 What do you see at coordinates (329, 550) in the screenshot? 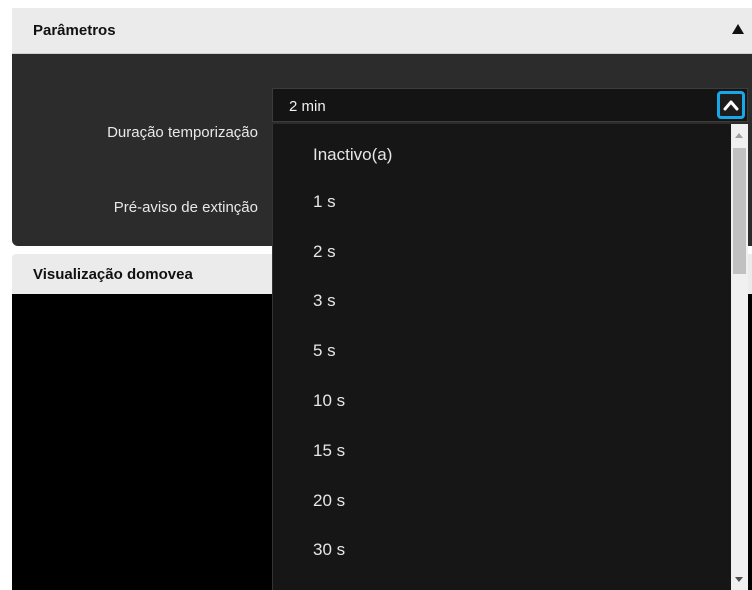
I see `option-item: 30 s` at bounding box center [329, 550].